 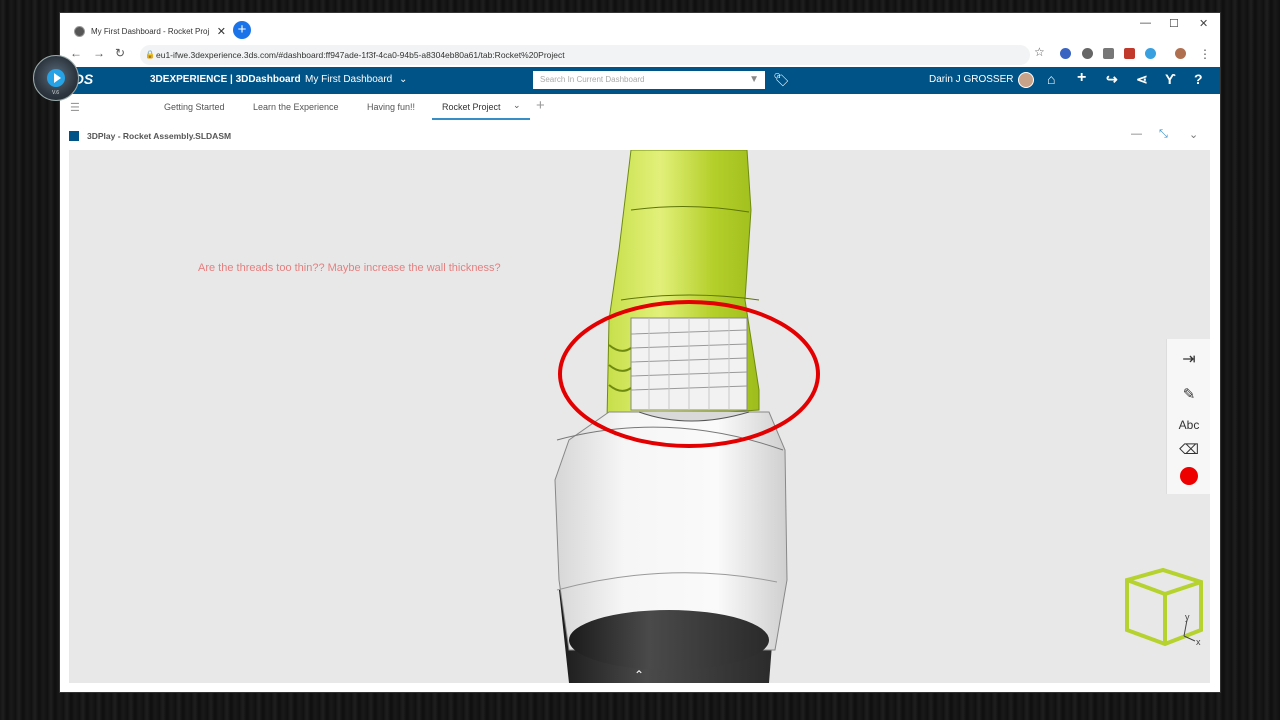 What do you see at coordinates (640, 135) in the screenshot?
I see `widget-header: 3DPlay - Rocket Assembly.SLDASM — ⤡ ⌄` at bounding box center [640, 135].